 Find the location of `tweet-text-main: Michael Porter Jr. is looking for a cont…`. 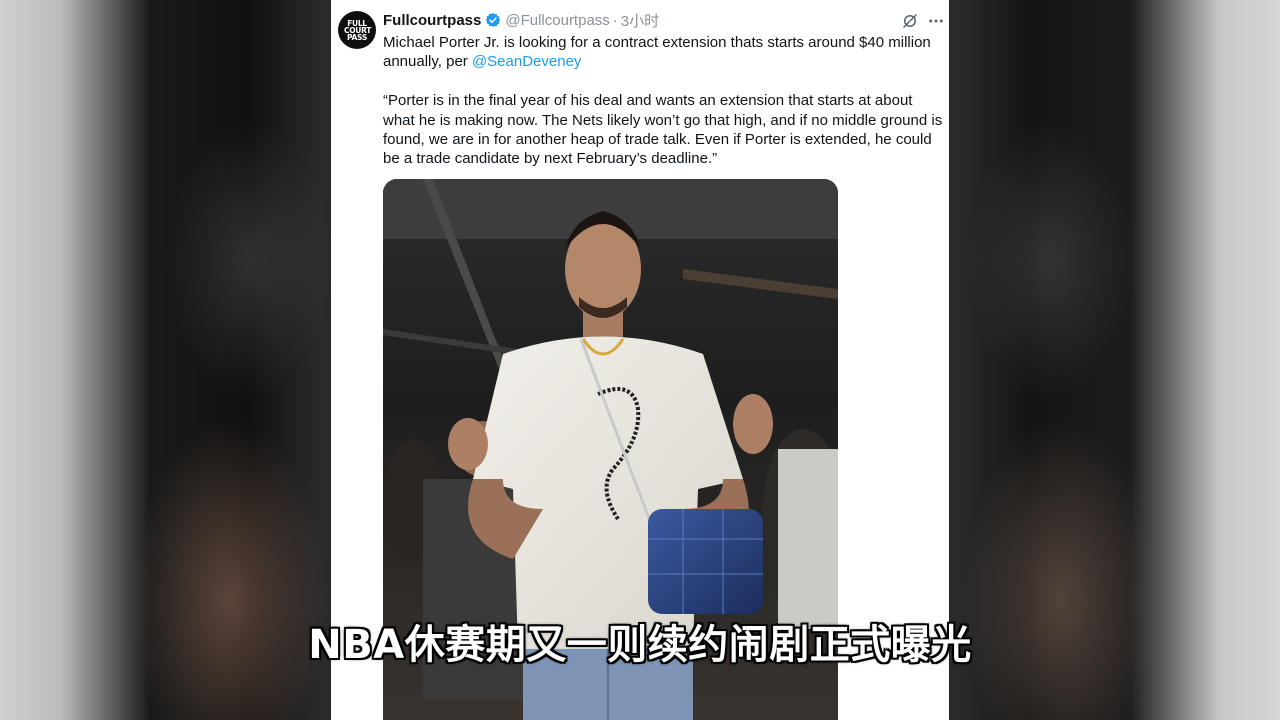

tweet-text-main: Michael Porter Jr. is looking for a cont… is located at coordinates (664, 52).